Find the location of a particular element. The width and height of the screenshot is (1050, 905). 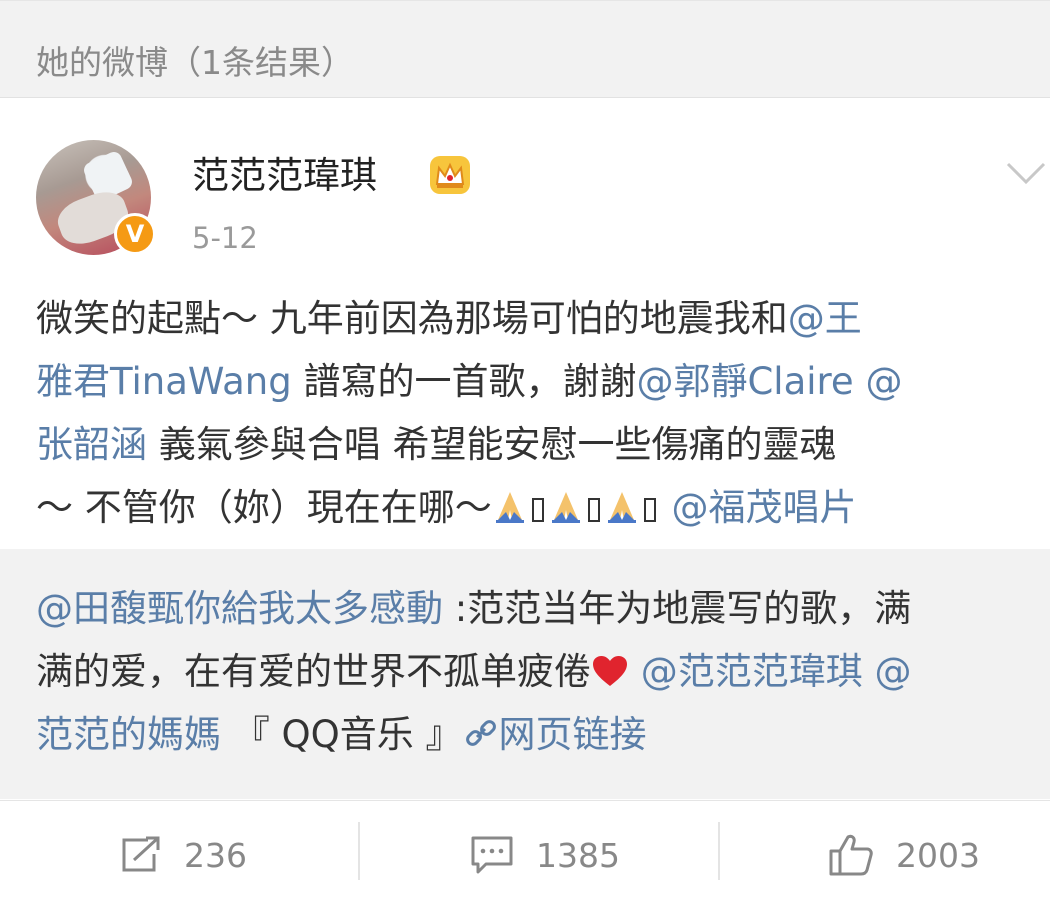

post-line: ～ 不管你（妳）現在在哪～ @福茂唱片 is located at coordinates (446, 507).